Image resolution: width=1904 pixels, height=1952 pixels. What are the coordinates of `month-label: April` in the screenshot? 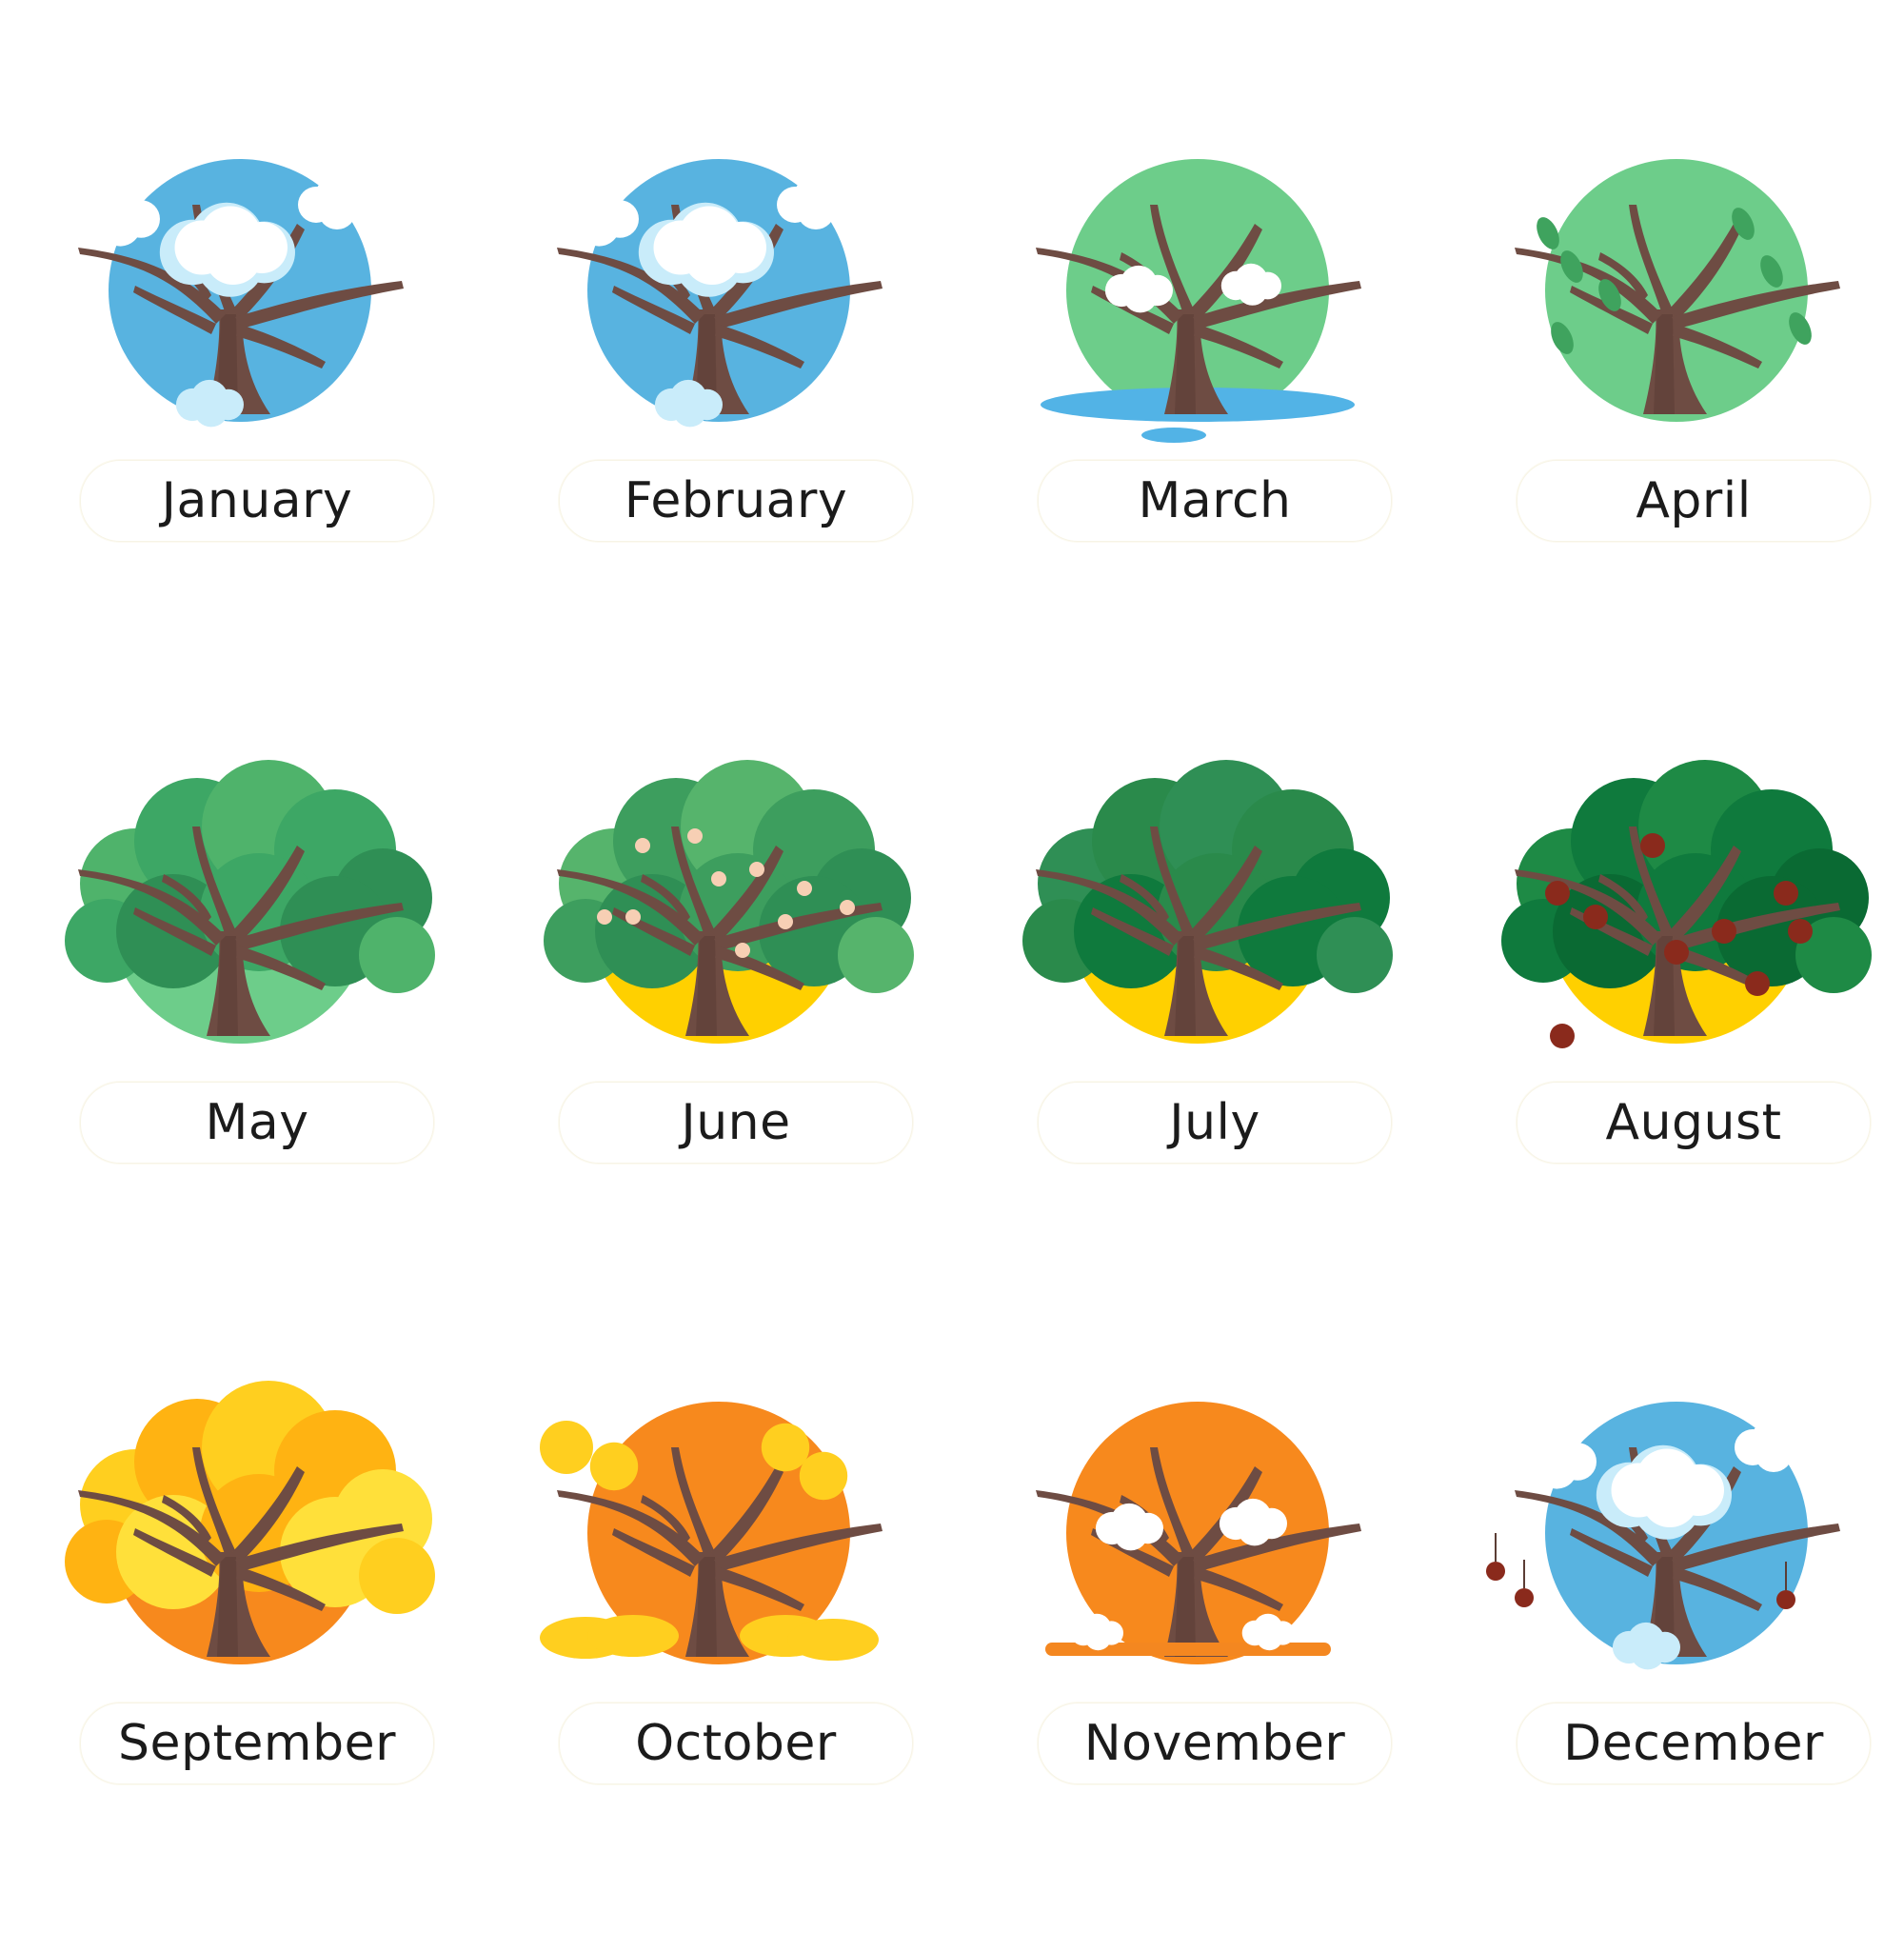 It's located at (1694, 501).